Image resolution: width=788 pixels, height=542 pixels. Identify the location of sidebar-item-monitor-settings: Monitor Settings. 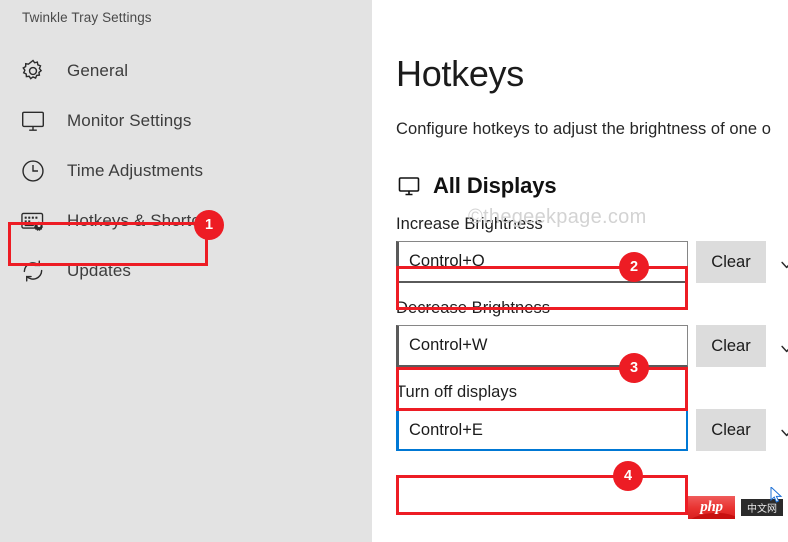
(186, 121).